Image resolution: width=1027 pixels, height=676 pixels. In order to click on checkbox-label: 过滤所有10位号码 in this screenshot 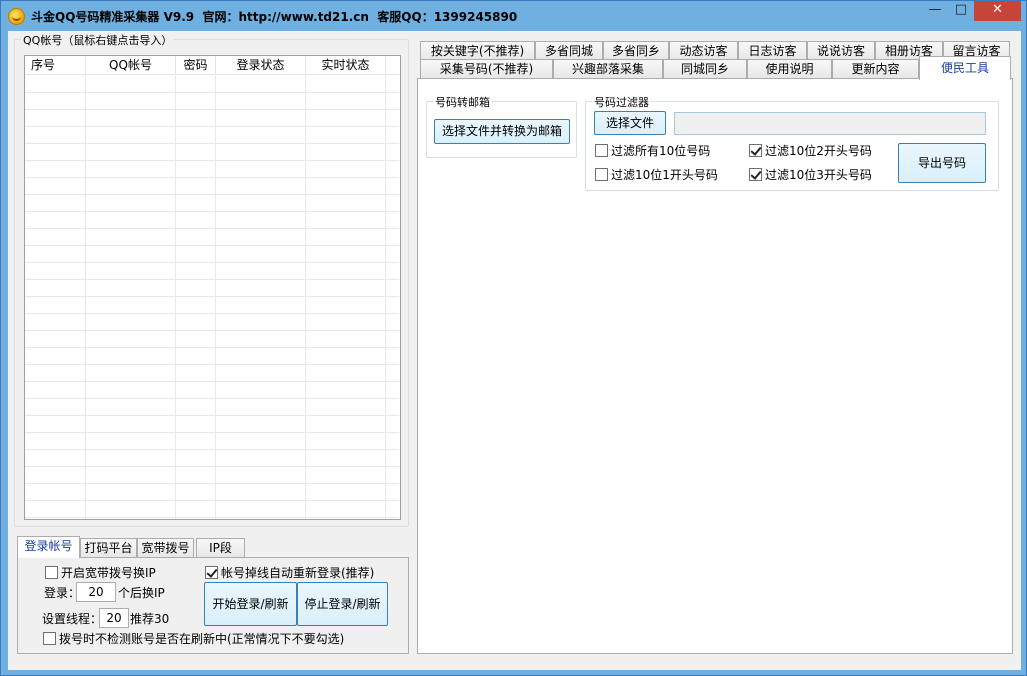, I will do `click(661, 151)`.